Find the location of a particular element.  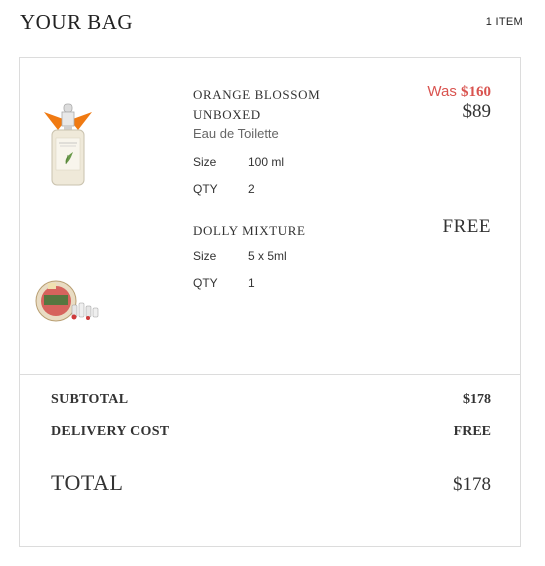

qty-value: 1 is located at coordinates (251, 283).